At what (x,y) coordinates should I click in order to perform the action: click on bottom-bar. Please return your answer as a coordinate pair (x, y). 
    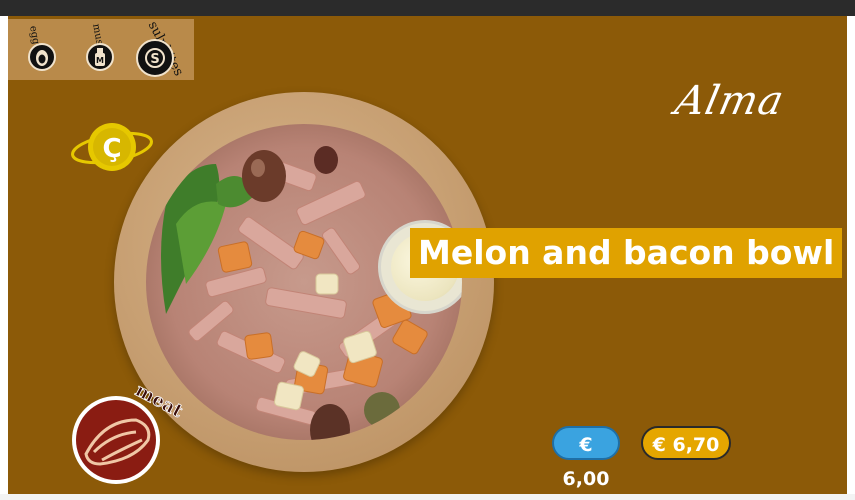
    Looking at the image, I should click on (427, 497).